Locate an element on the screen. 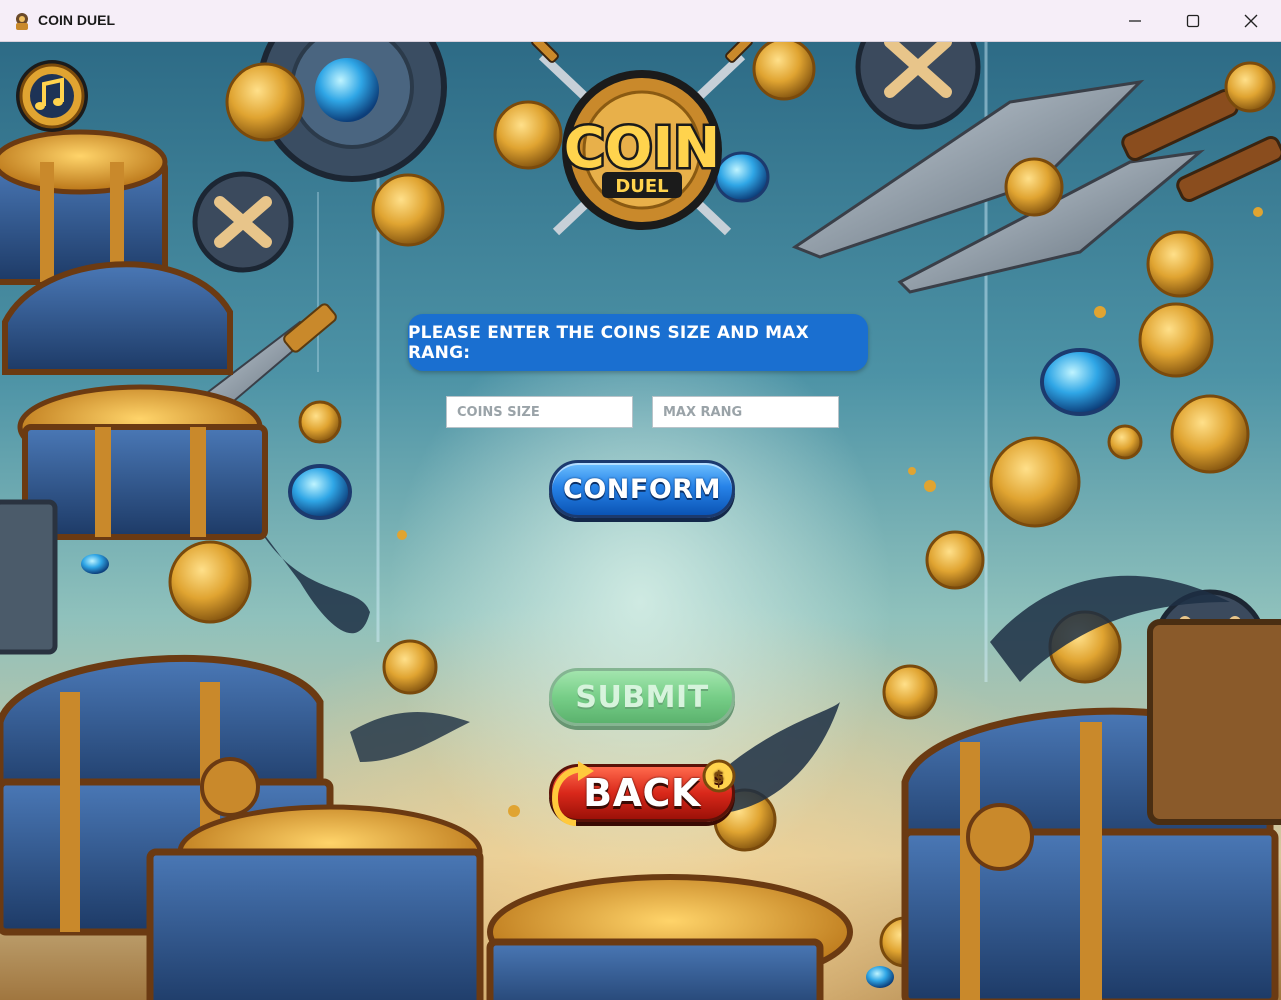 The image size is (1281, 1000). max-rang-input is located at coordinates (745, 412).